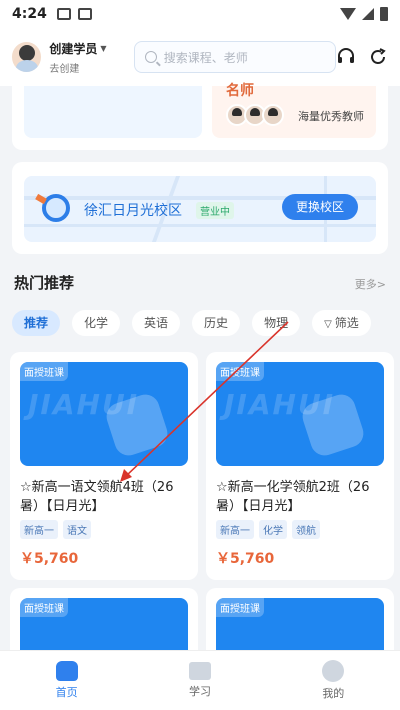 The height and width of the screenshot is (710, 400). I want to click on filter-icon: ▽, so click(328, 324).